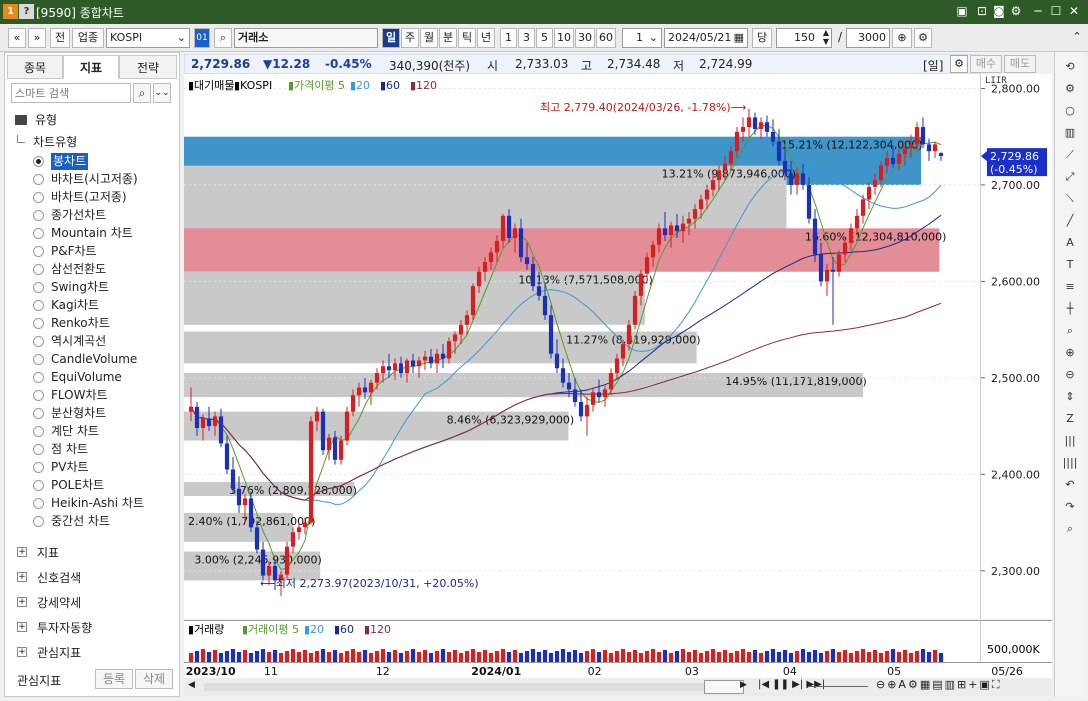 Image resolution: width=1088 pixels, height=701 pixels. What do you see at coordinates (791, 684) in the screenshot?
I see `playback-controls: |◀ ❚❚ ▶| ▶▶|` at bounding box center [791, 684].